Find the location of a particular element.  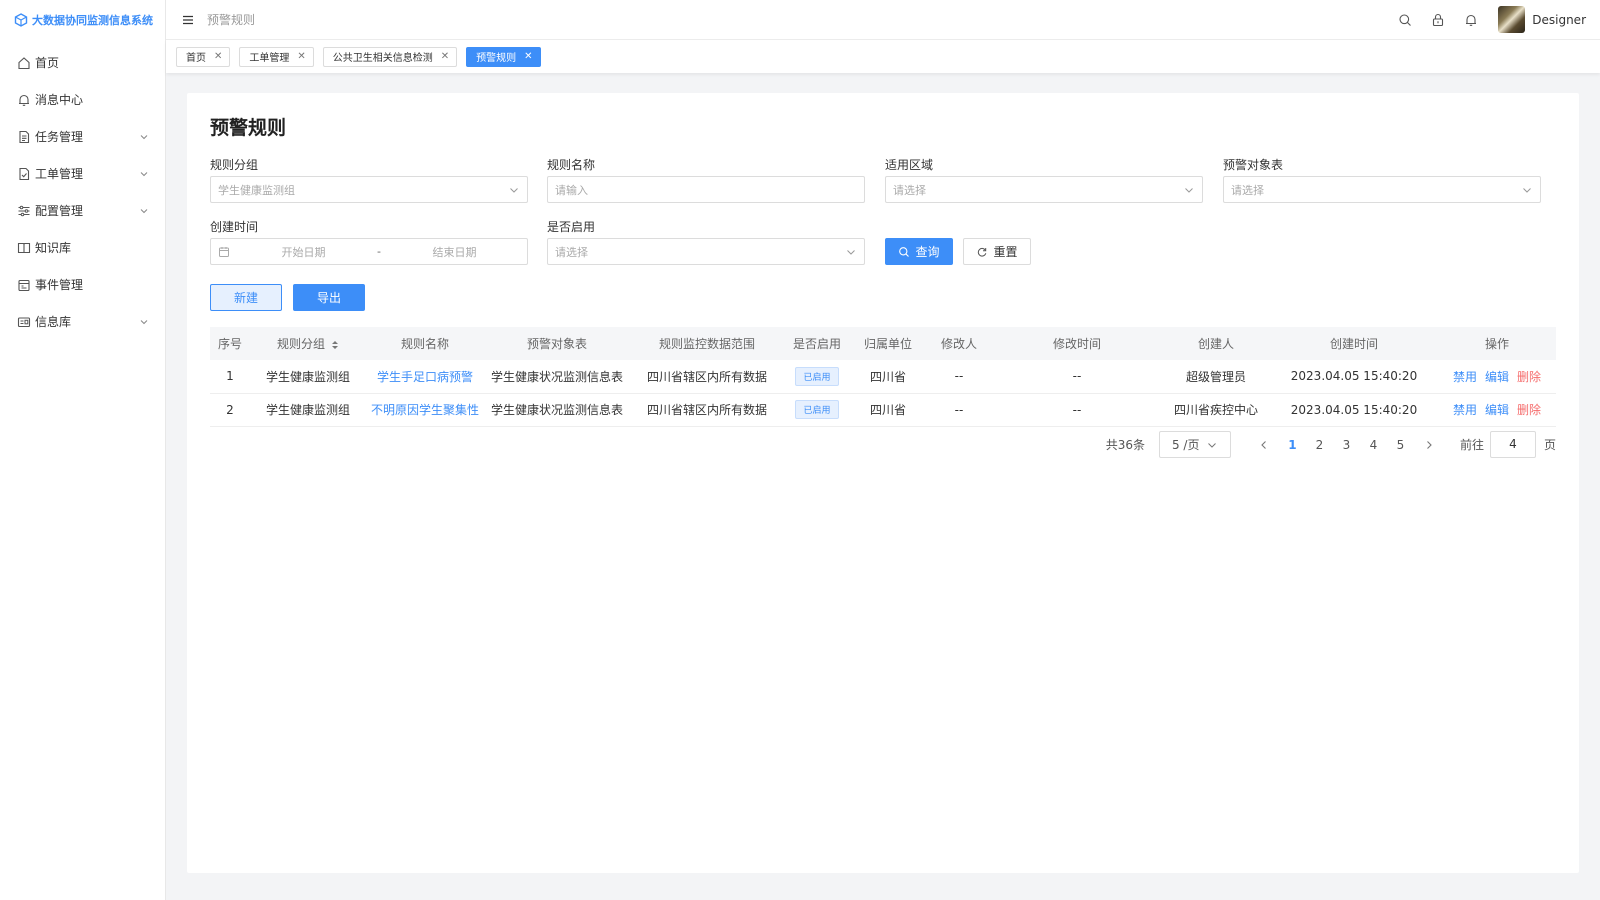

sidebar-item-messages: 消息中心 is located at coordinates (82, 99).